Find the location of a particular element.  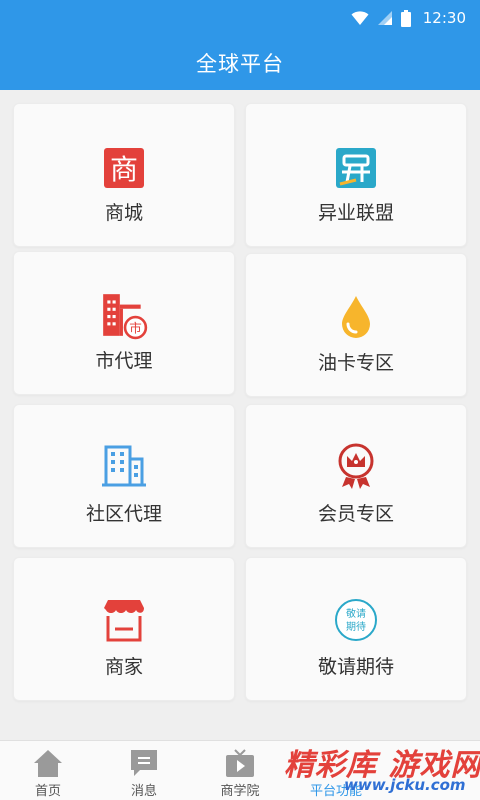

grid-item-label: 敬请期待 is located at coordinates (355, 667).